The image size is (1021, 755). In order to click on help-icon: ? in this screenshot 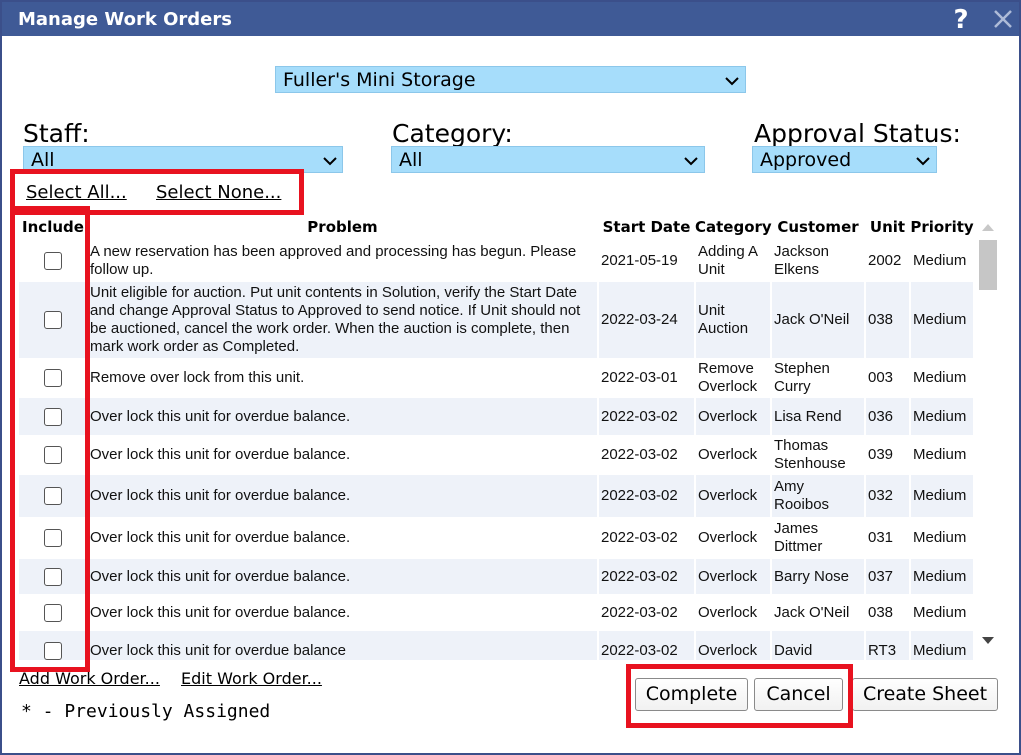, I will do `click(961, 18)`.